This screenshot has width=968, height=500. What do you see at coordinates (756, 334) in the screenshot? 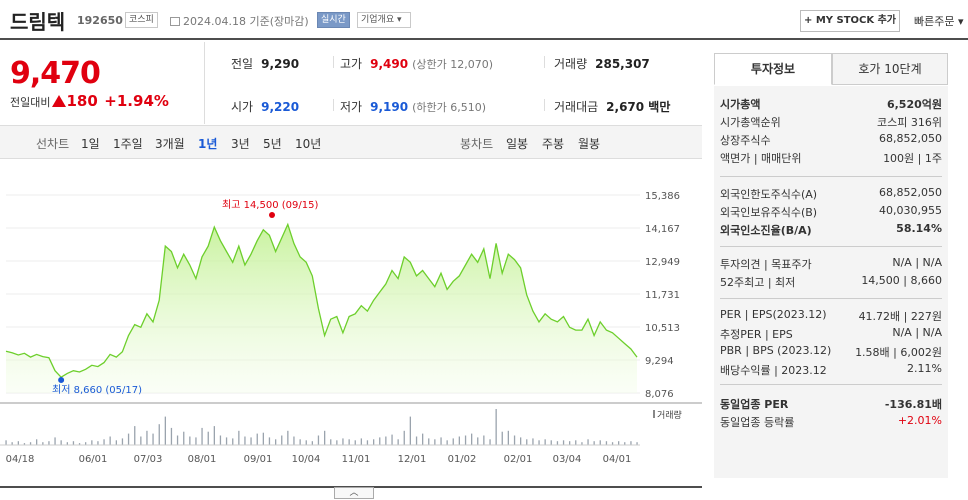
I see `info-label: 추정PER | EPS` at bounding box center [756, 334].